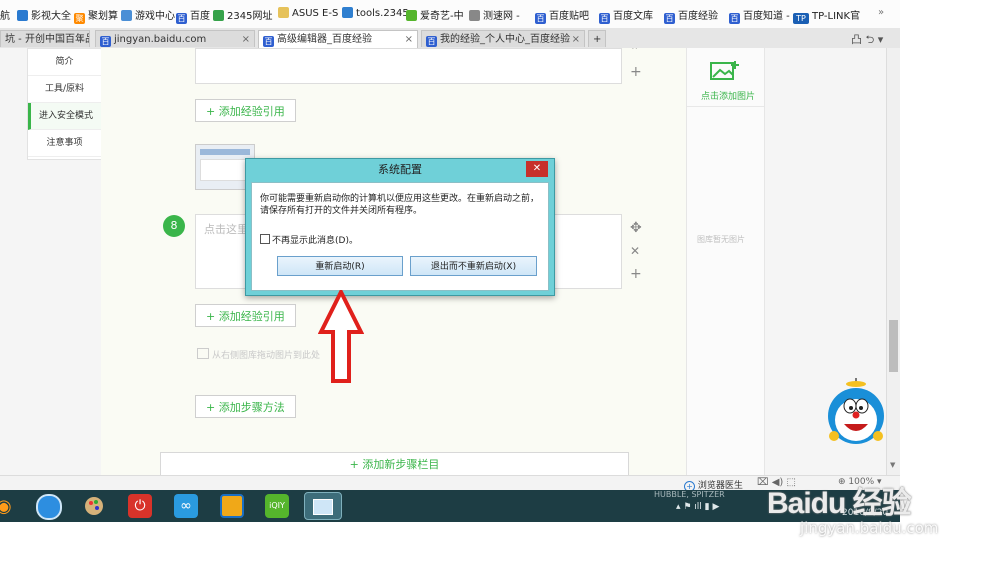 This screenshot has width=1000, height=565. Describe the element at coordinates (634, 52) in the screenshot. I see `chevron-up-icon: ⌃` at that location.